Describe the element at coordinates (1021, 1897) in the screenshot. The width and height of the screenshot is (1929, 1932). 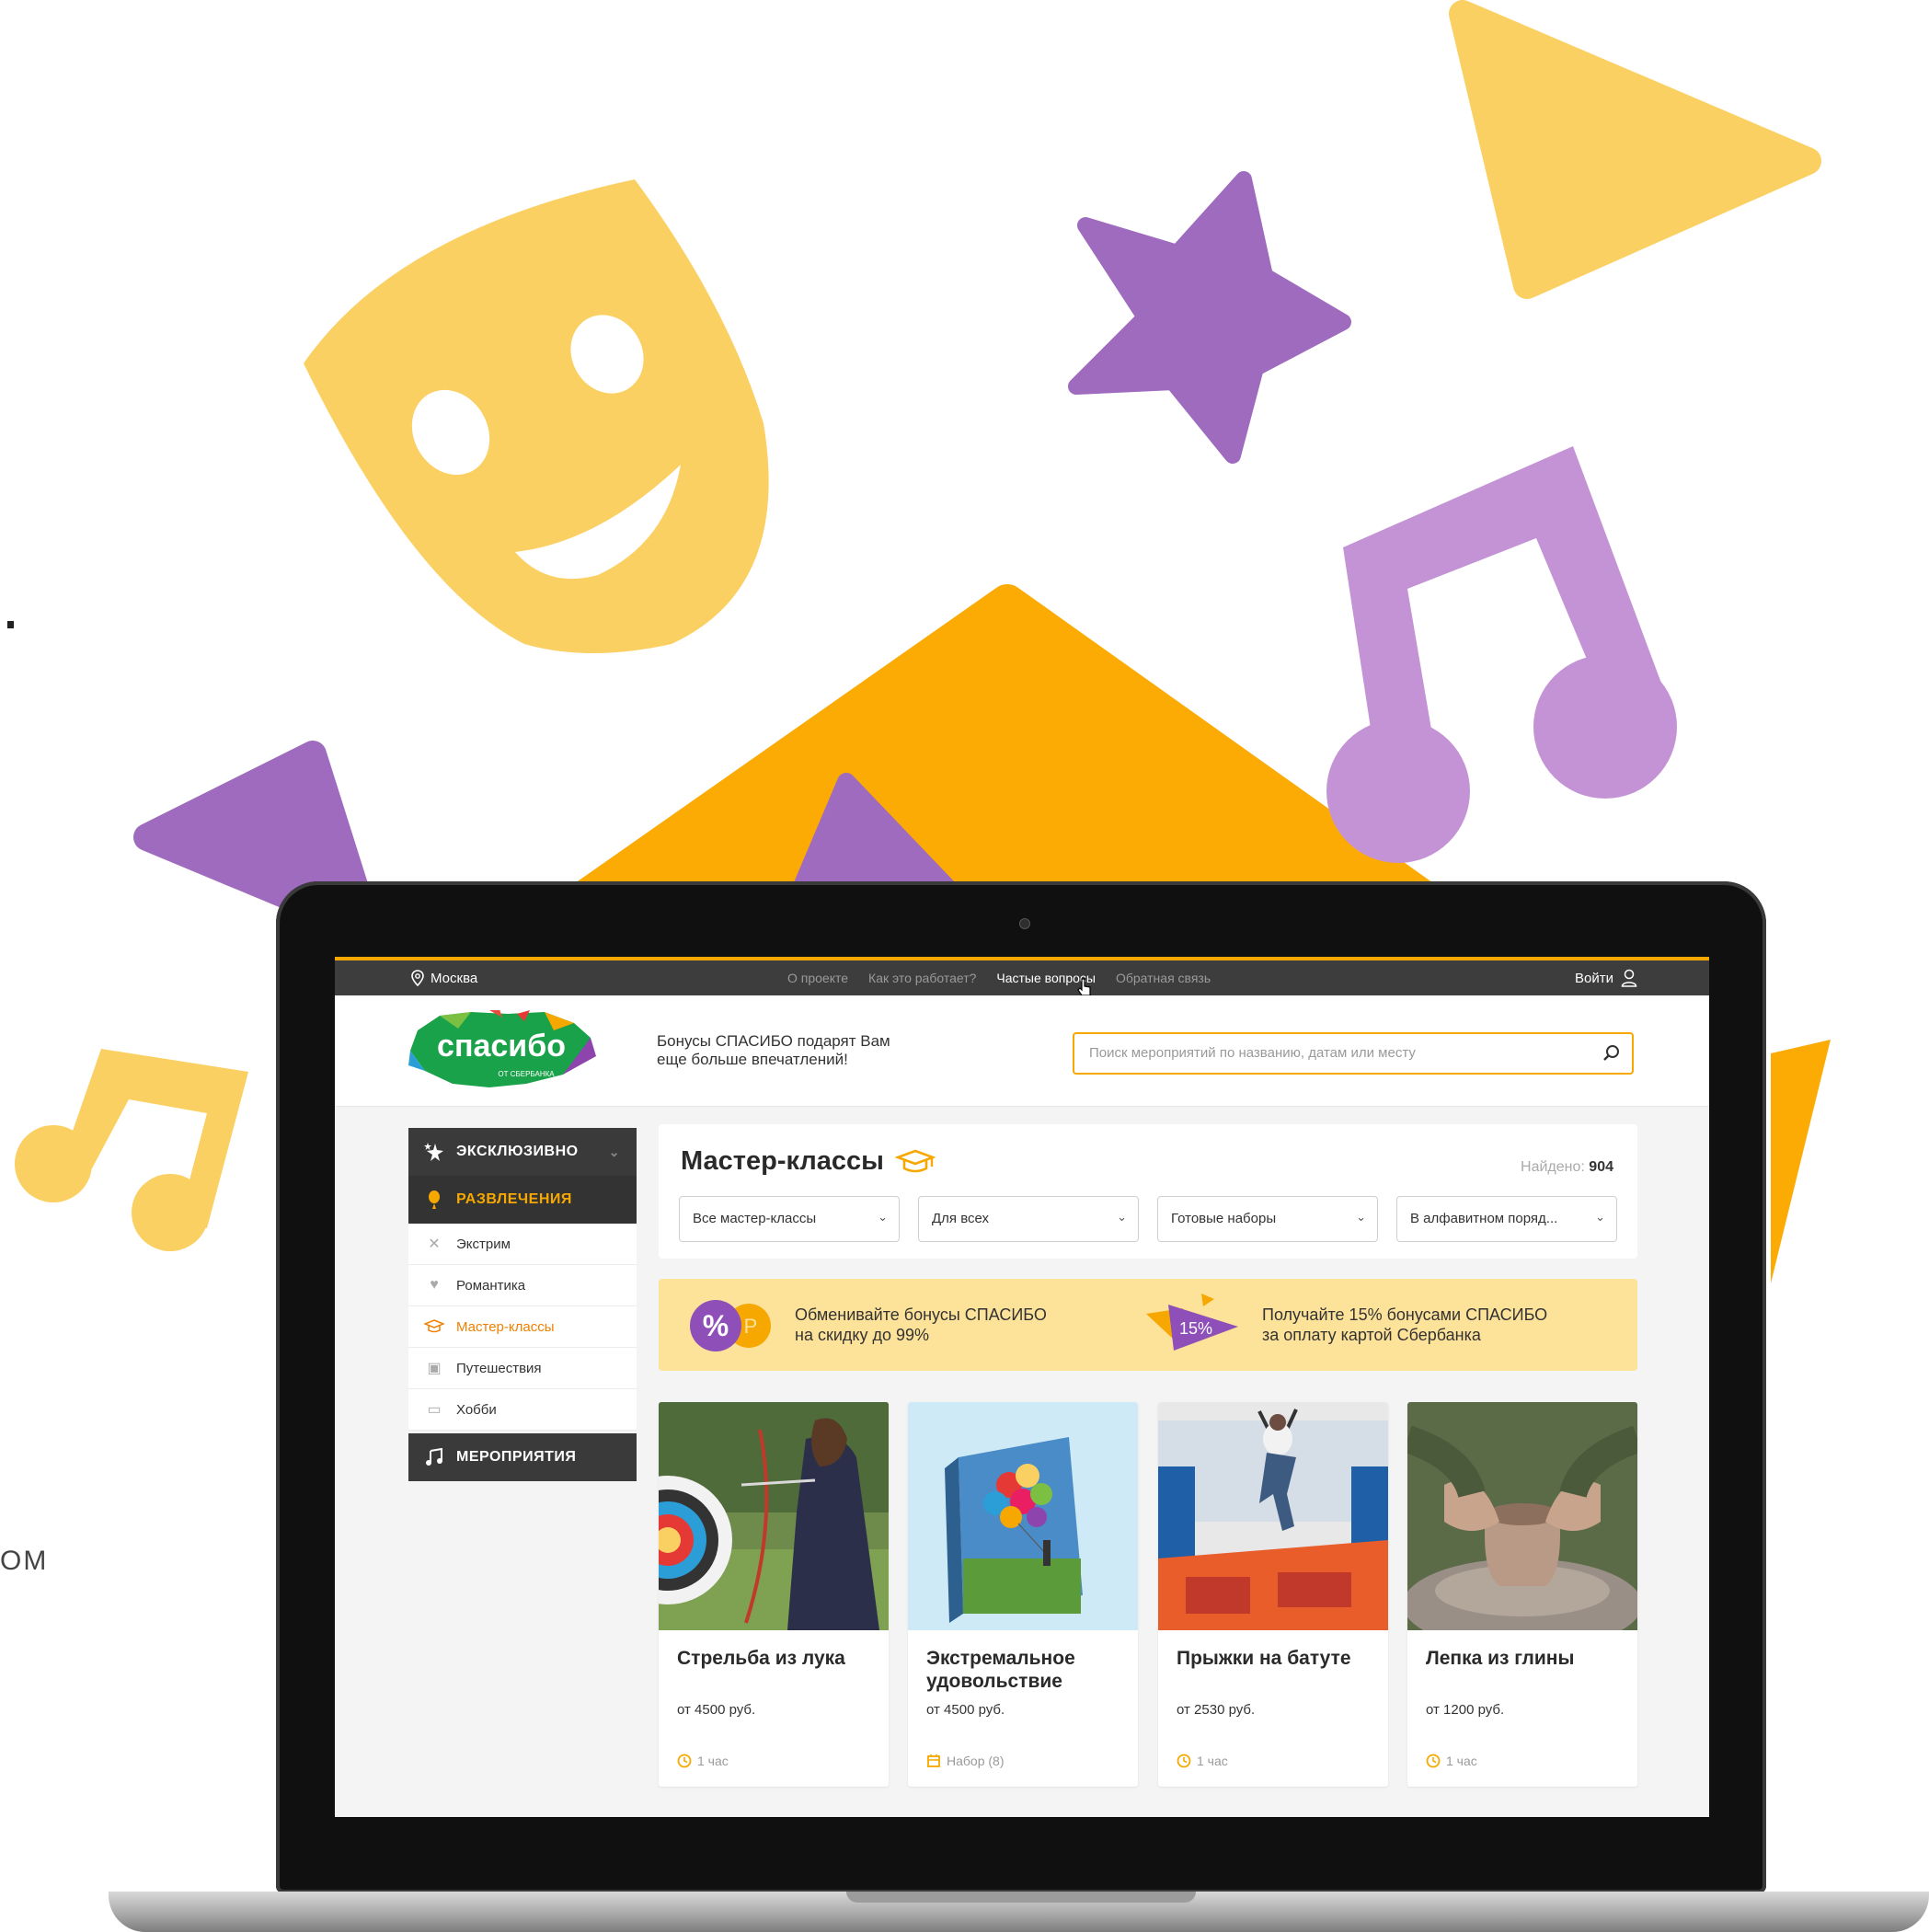
I see `laptop-base-notch` at that location.